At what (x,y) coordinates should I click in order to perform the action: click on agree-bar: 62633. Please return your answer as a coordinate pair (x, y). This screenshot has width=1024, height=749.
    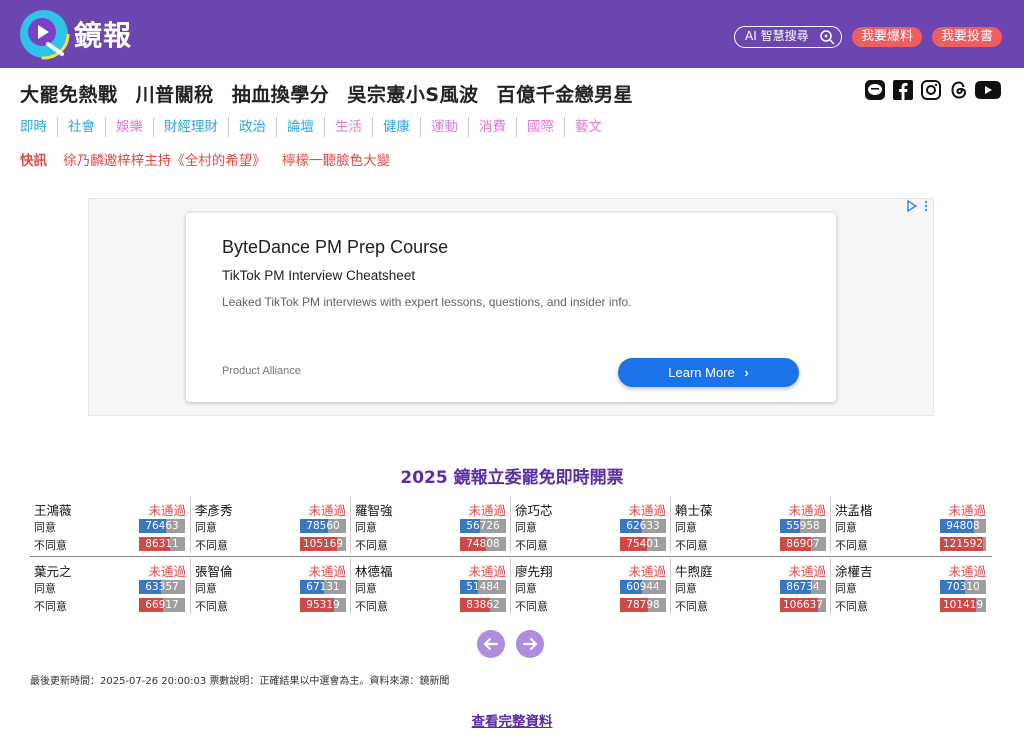
    Looking at the image, I should click on (643, 526).